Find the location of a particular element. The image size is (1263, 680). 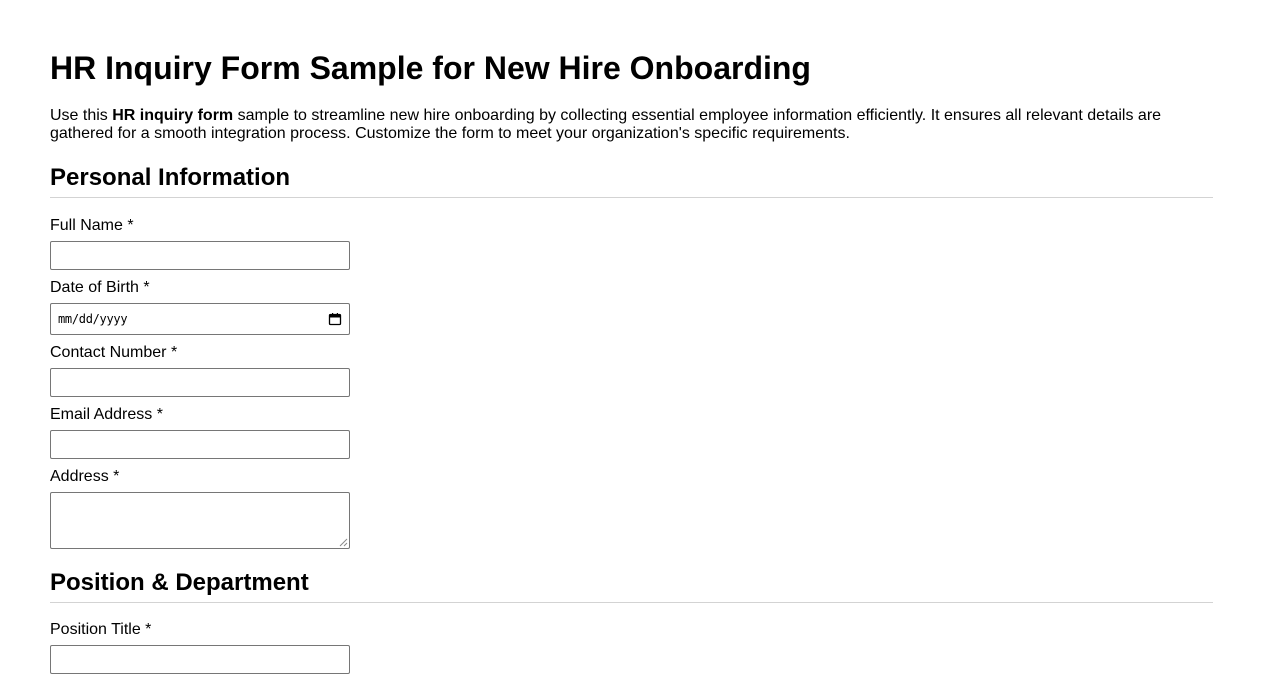

calendar-icon is located at coordinates (335, 319).